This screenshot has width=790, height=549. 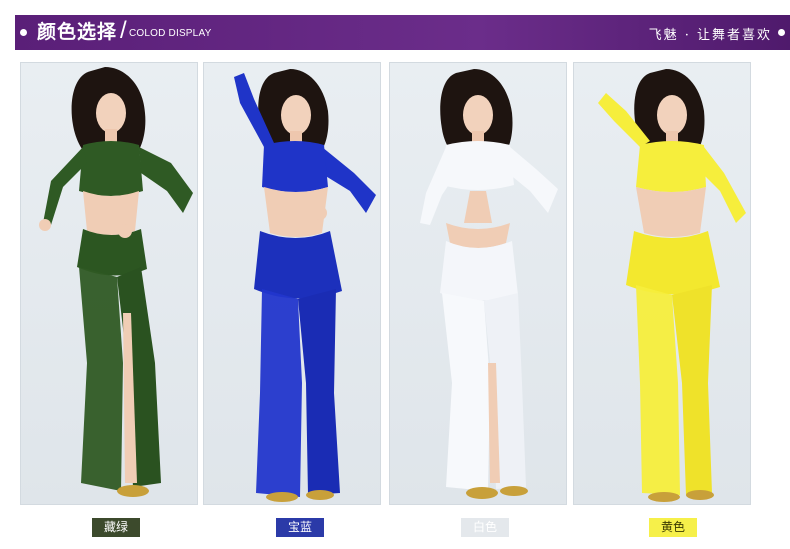 I want to click on brand-slogan: 飞魅 · 让舞者喜欢, so click(x=710, y=35).